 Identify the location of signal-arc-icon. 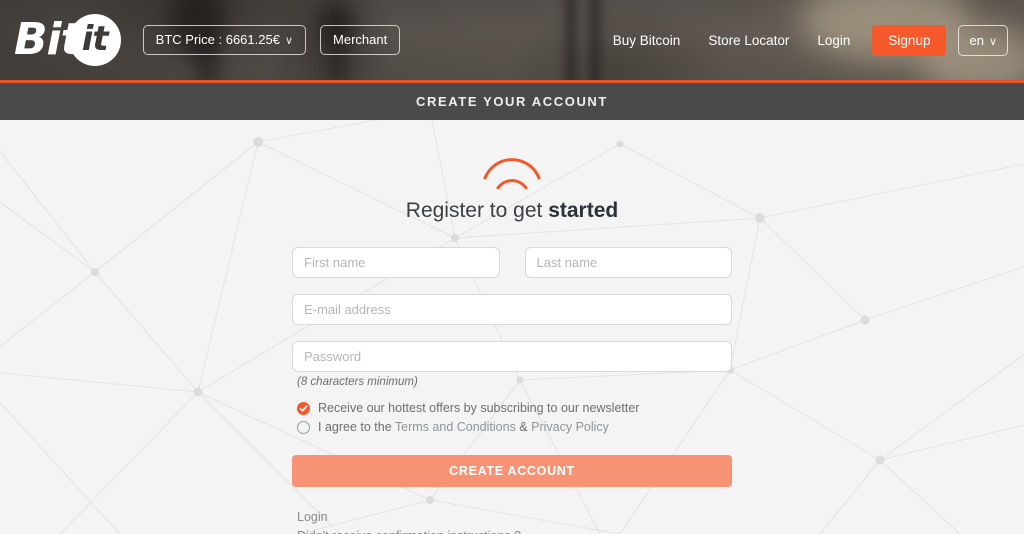
(512, 173).